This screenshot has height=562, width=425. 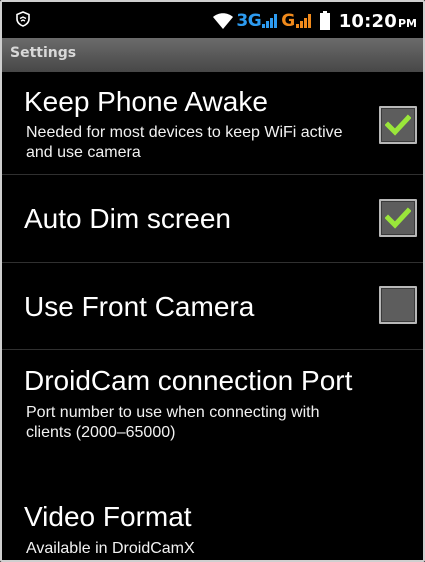 I want to click on title-bar: Settings, so click(x=212, y=55).